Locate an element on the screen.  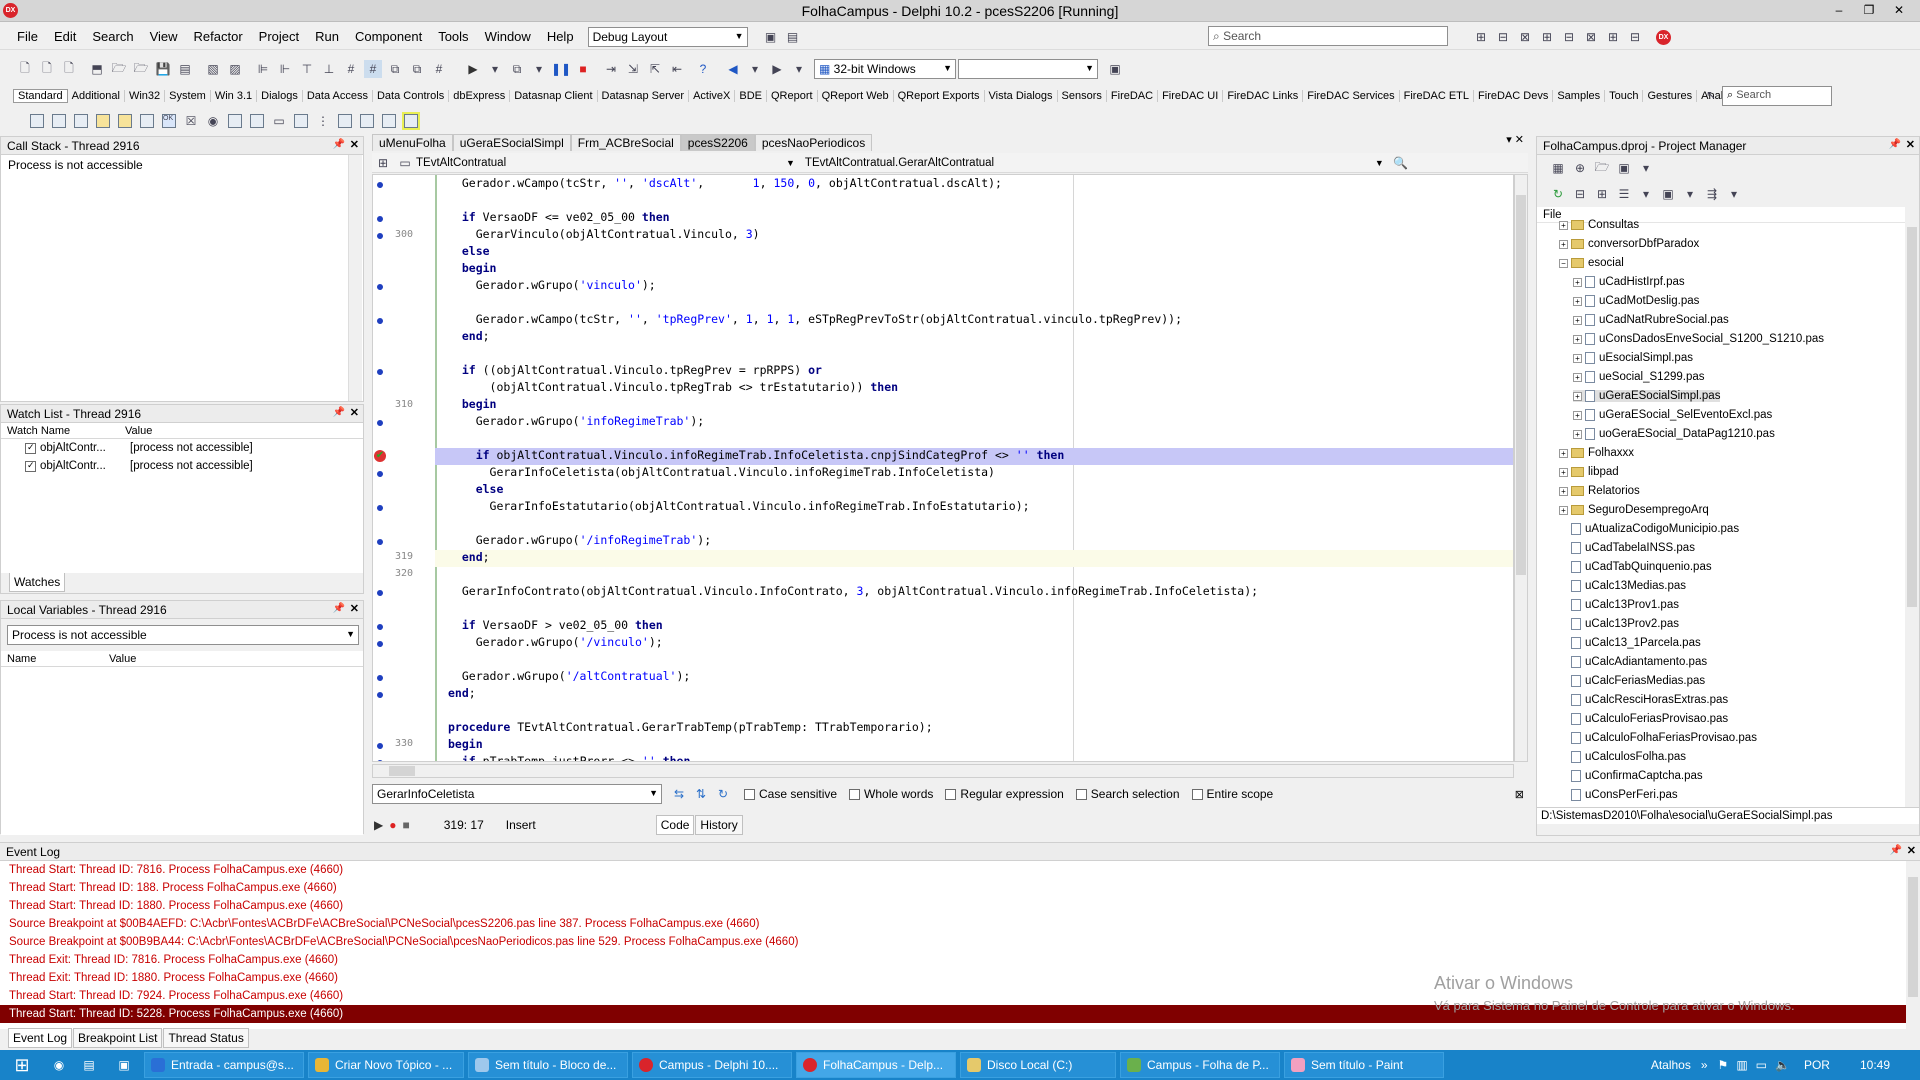
palette-tab: BDE is located at coordinates (751, 96).